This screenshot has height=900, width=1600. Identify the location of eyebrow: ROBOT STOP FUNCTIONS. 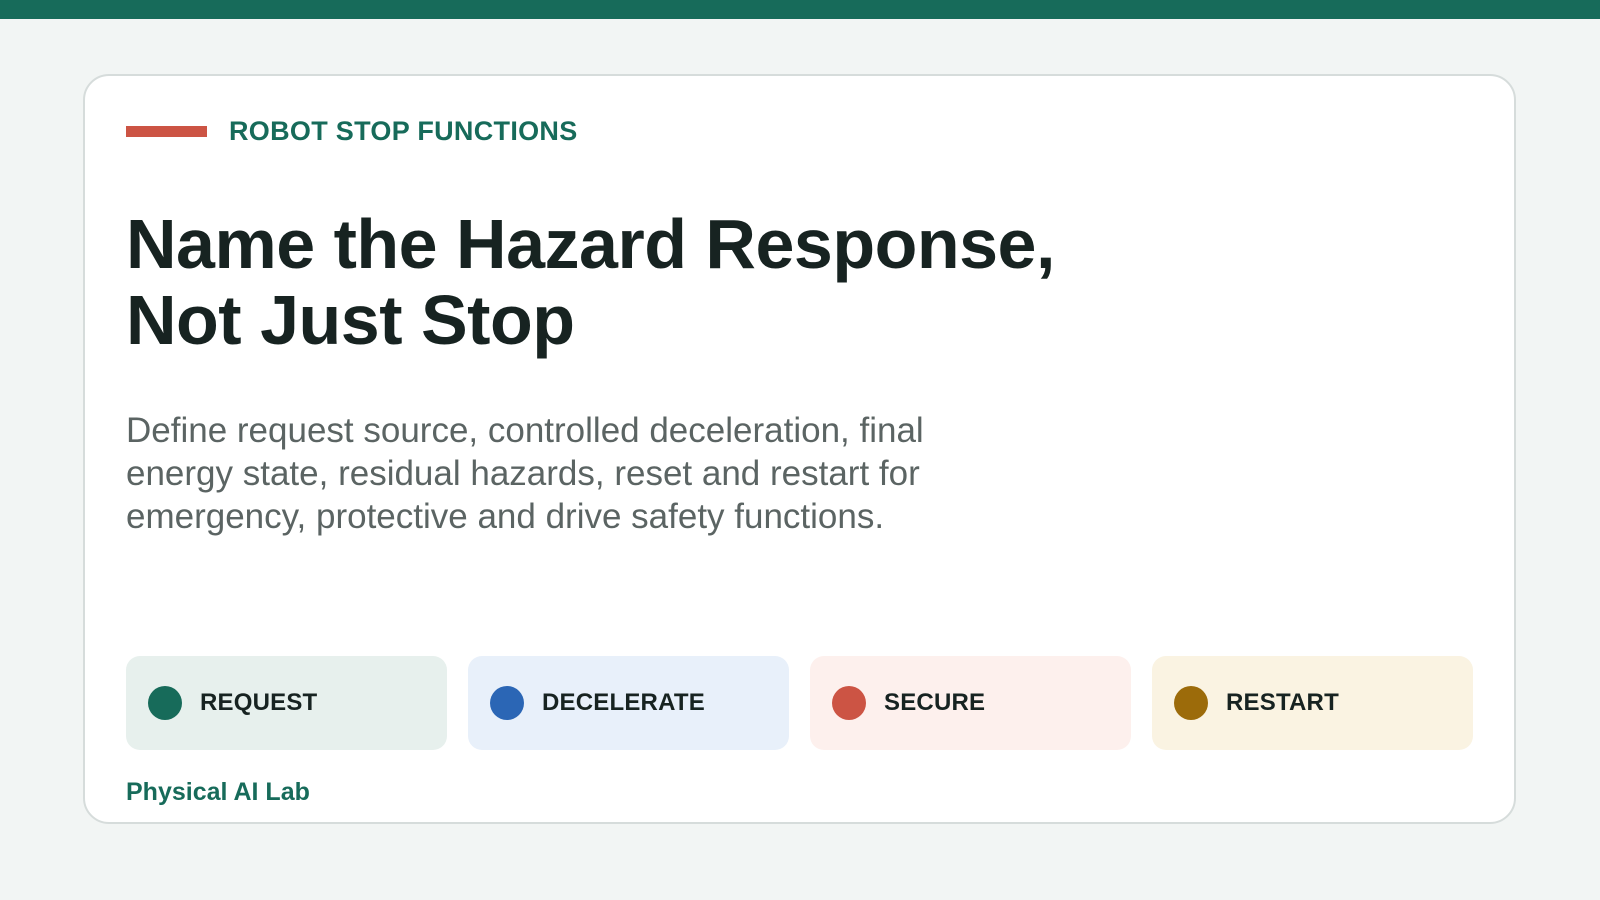
(352, 131).